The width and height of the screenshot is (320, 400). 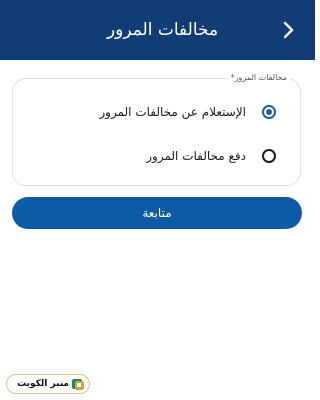 What do you see at coordinates (258, 78) in the screenshot?
I see `group-legend: مخالفات المرور*` at bounding box center [258, 78].